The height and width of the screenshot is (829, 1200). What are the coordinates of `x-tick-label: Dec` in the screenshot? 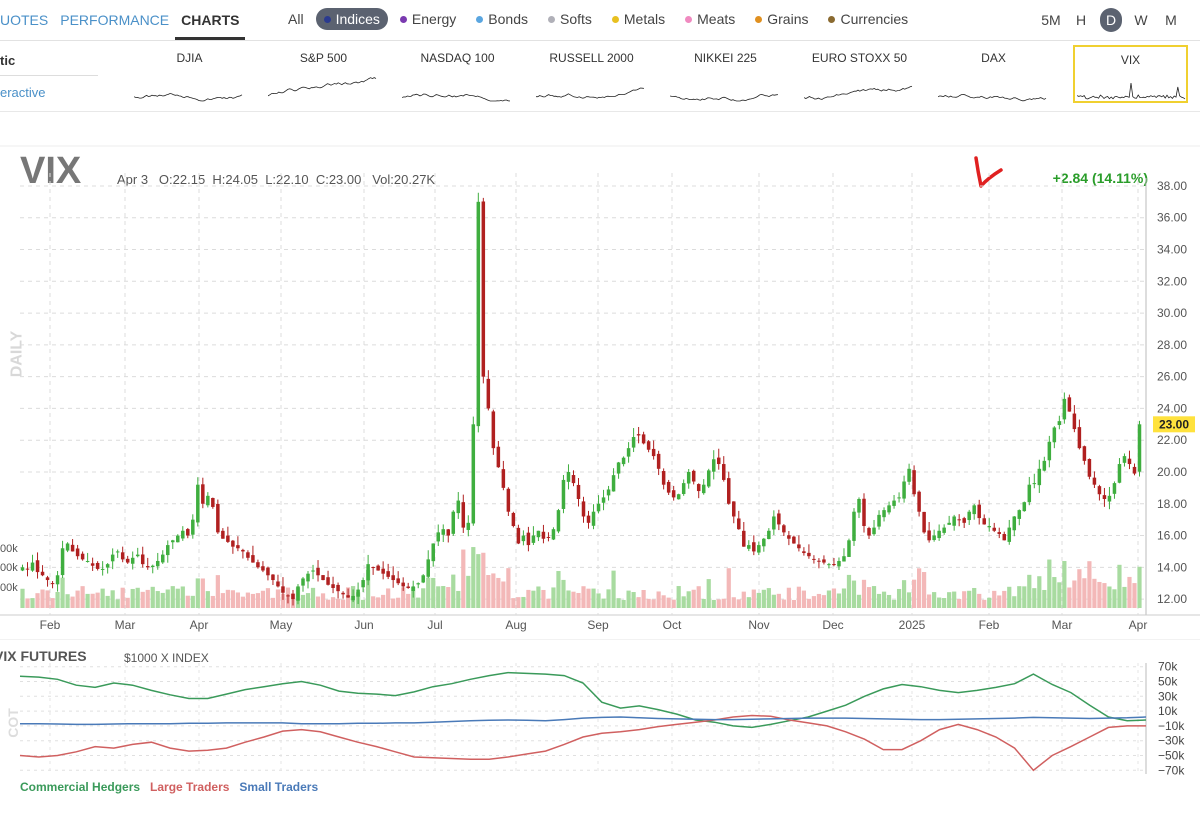 It's located at (832, 625).